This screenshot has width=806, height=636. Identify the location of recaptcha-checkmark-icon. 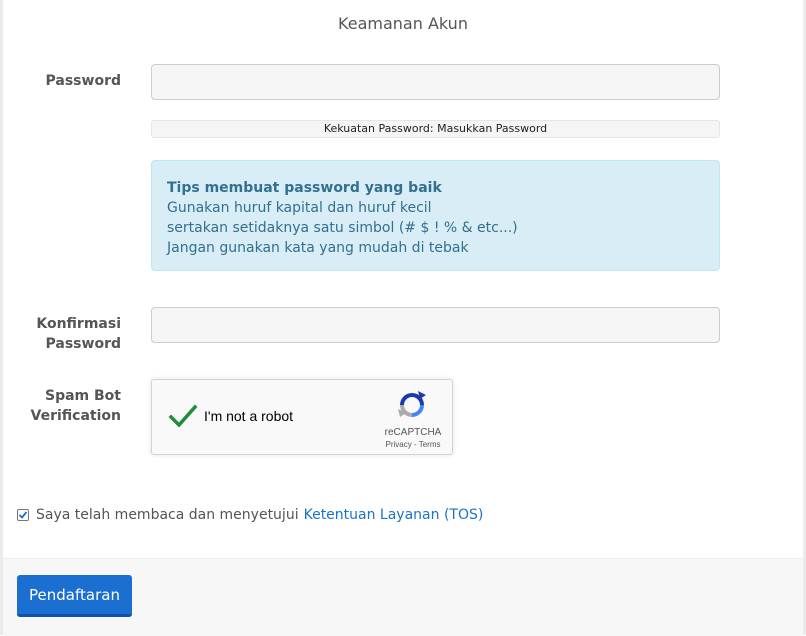
(183, 416).